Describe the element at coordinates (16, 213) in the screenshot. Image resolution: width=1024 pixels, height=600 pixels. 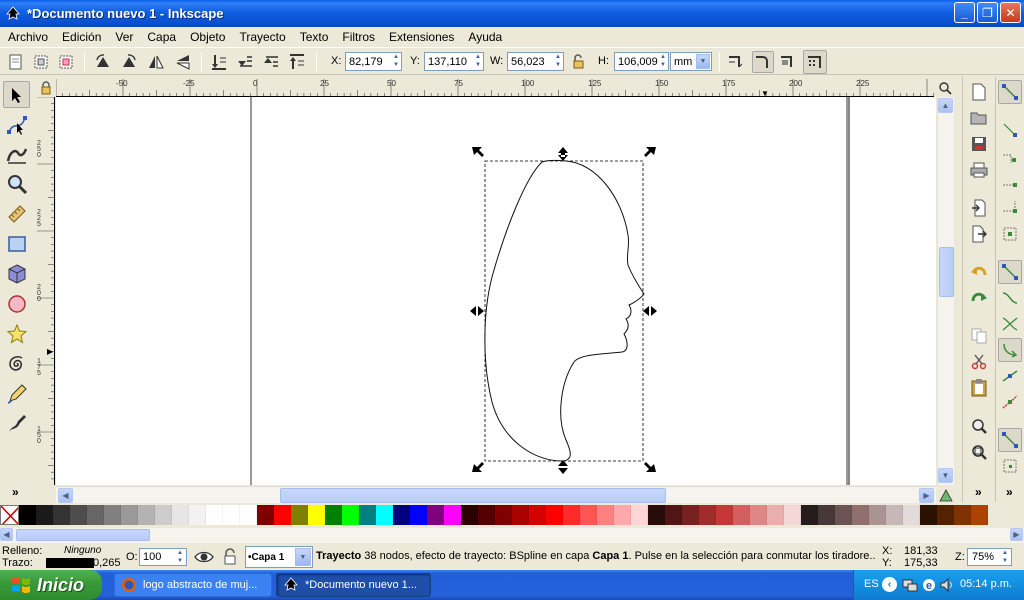
I see `measure-tool` at that location.